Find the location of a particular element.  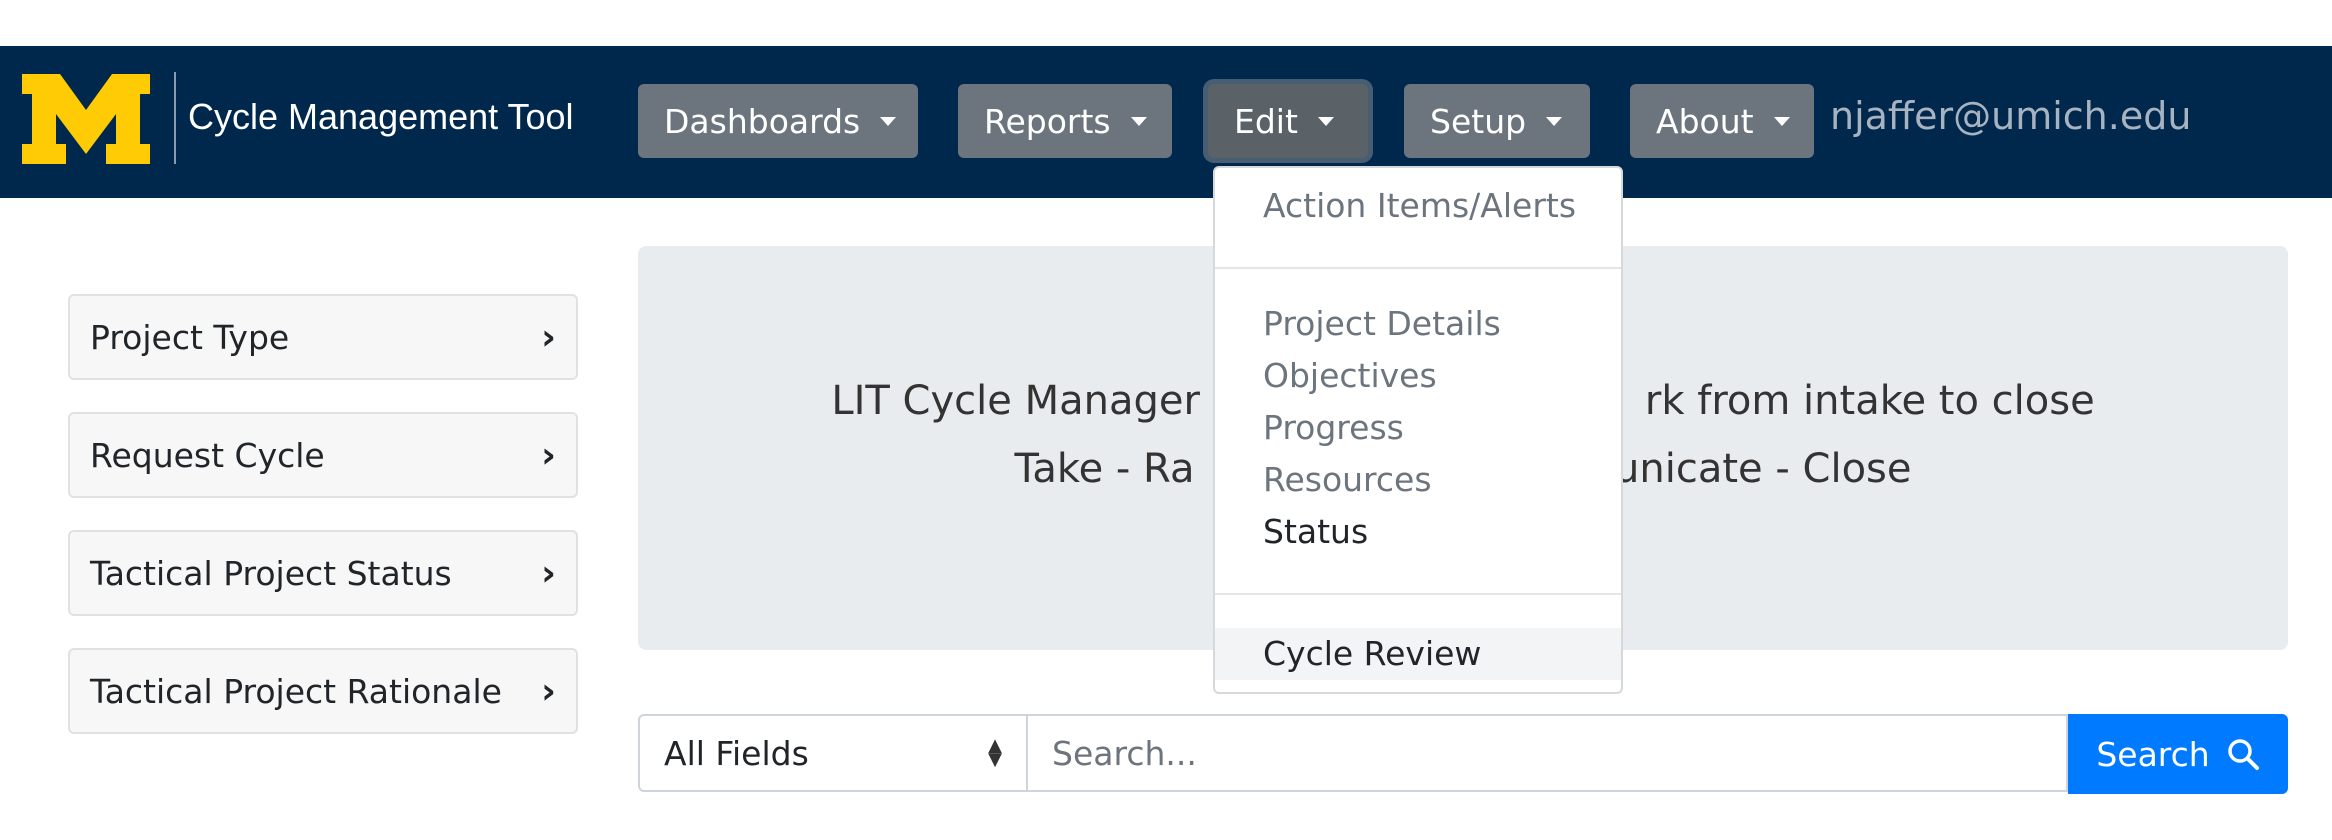

sidebar-item-request-cycle: Request Cycle › is located at coordinates (323, 455).